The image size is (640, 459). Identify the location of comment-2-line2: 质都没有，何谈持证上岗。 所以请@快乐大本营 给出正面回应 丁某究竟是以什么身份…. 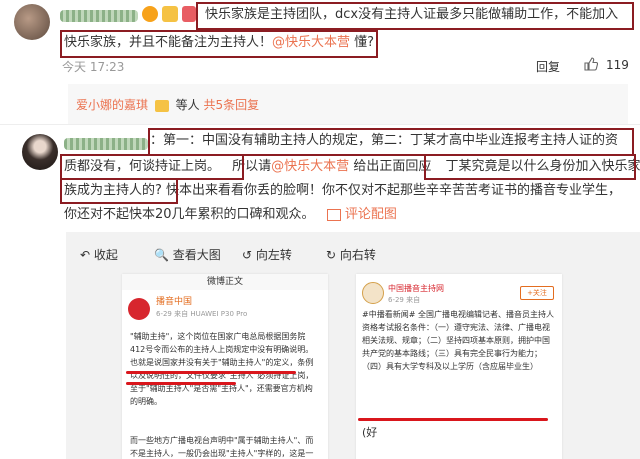
(352, 166).